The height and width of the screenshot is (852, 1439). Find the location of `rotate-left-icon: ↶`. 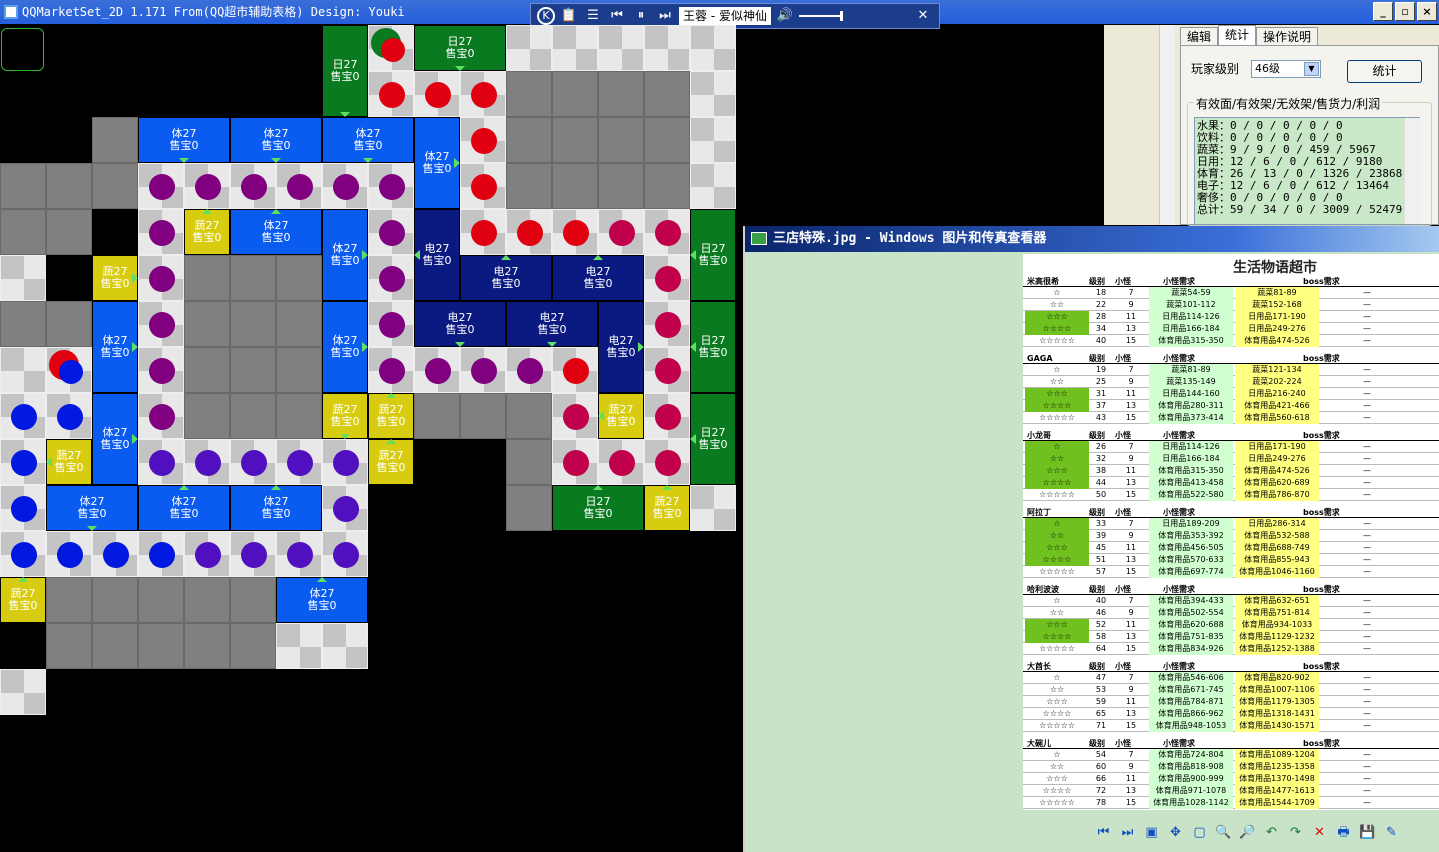

rotate-left-icon: ↶ is located at coordinates (1271, 832).